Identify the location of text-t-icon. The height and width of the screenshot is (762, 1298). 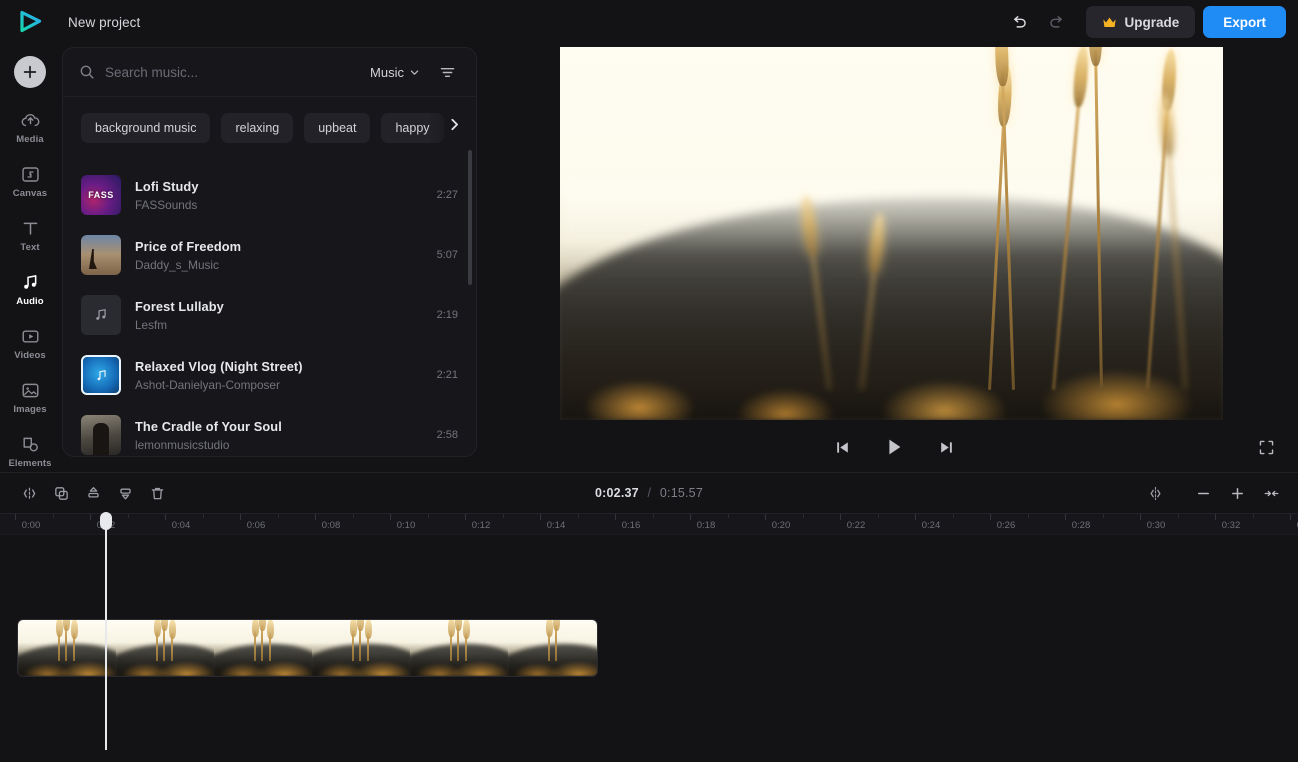
(30, 228).